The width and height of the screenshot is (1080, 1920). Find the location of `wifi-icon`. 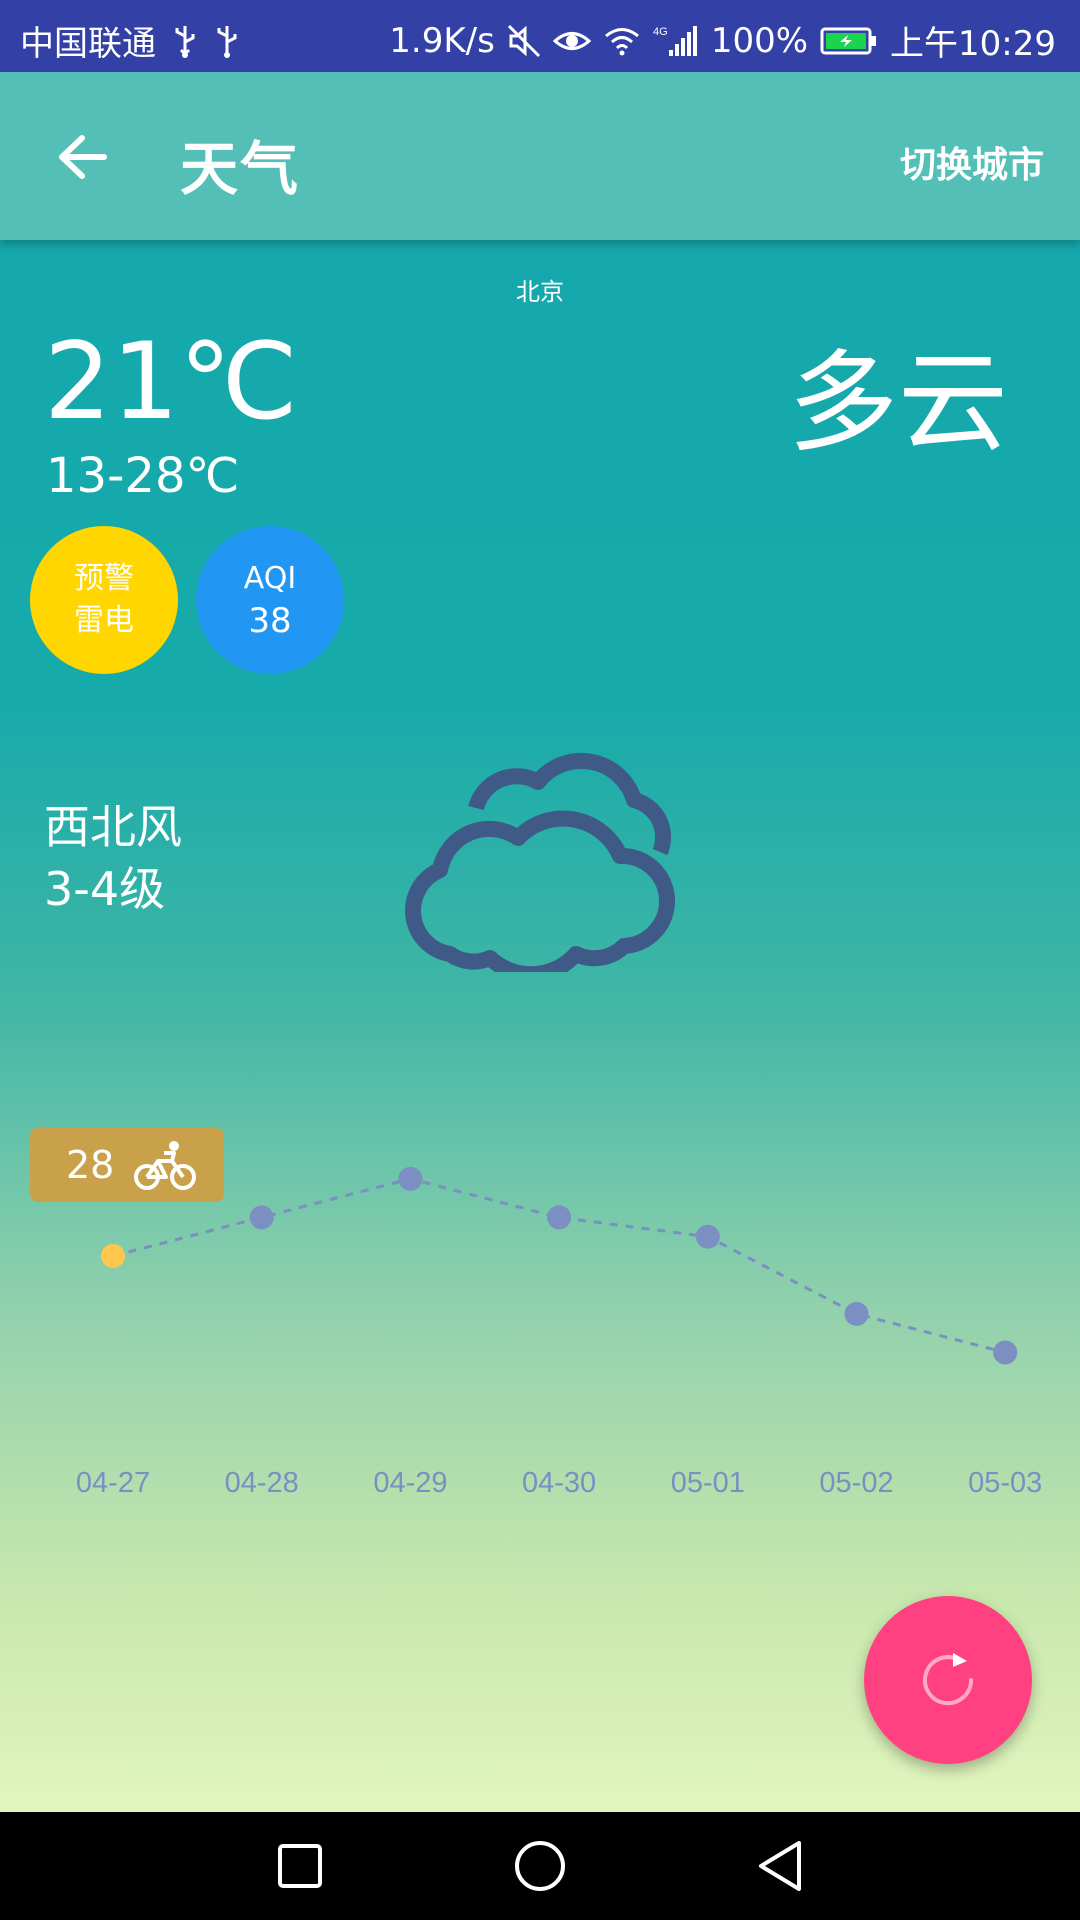

wifi-icon is located at coordinates (622, 41).